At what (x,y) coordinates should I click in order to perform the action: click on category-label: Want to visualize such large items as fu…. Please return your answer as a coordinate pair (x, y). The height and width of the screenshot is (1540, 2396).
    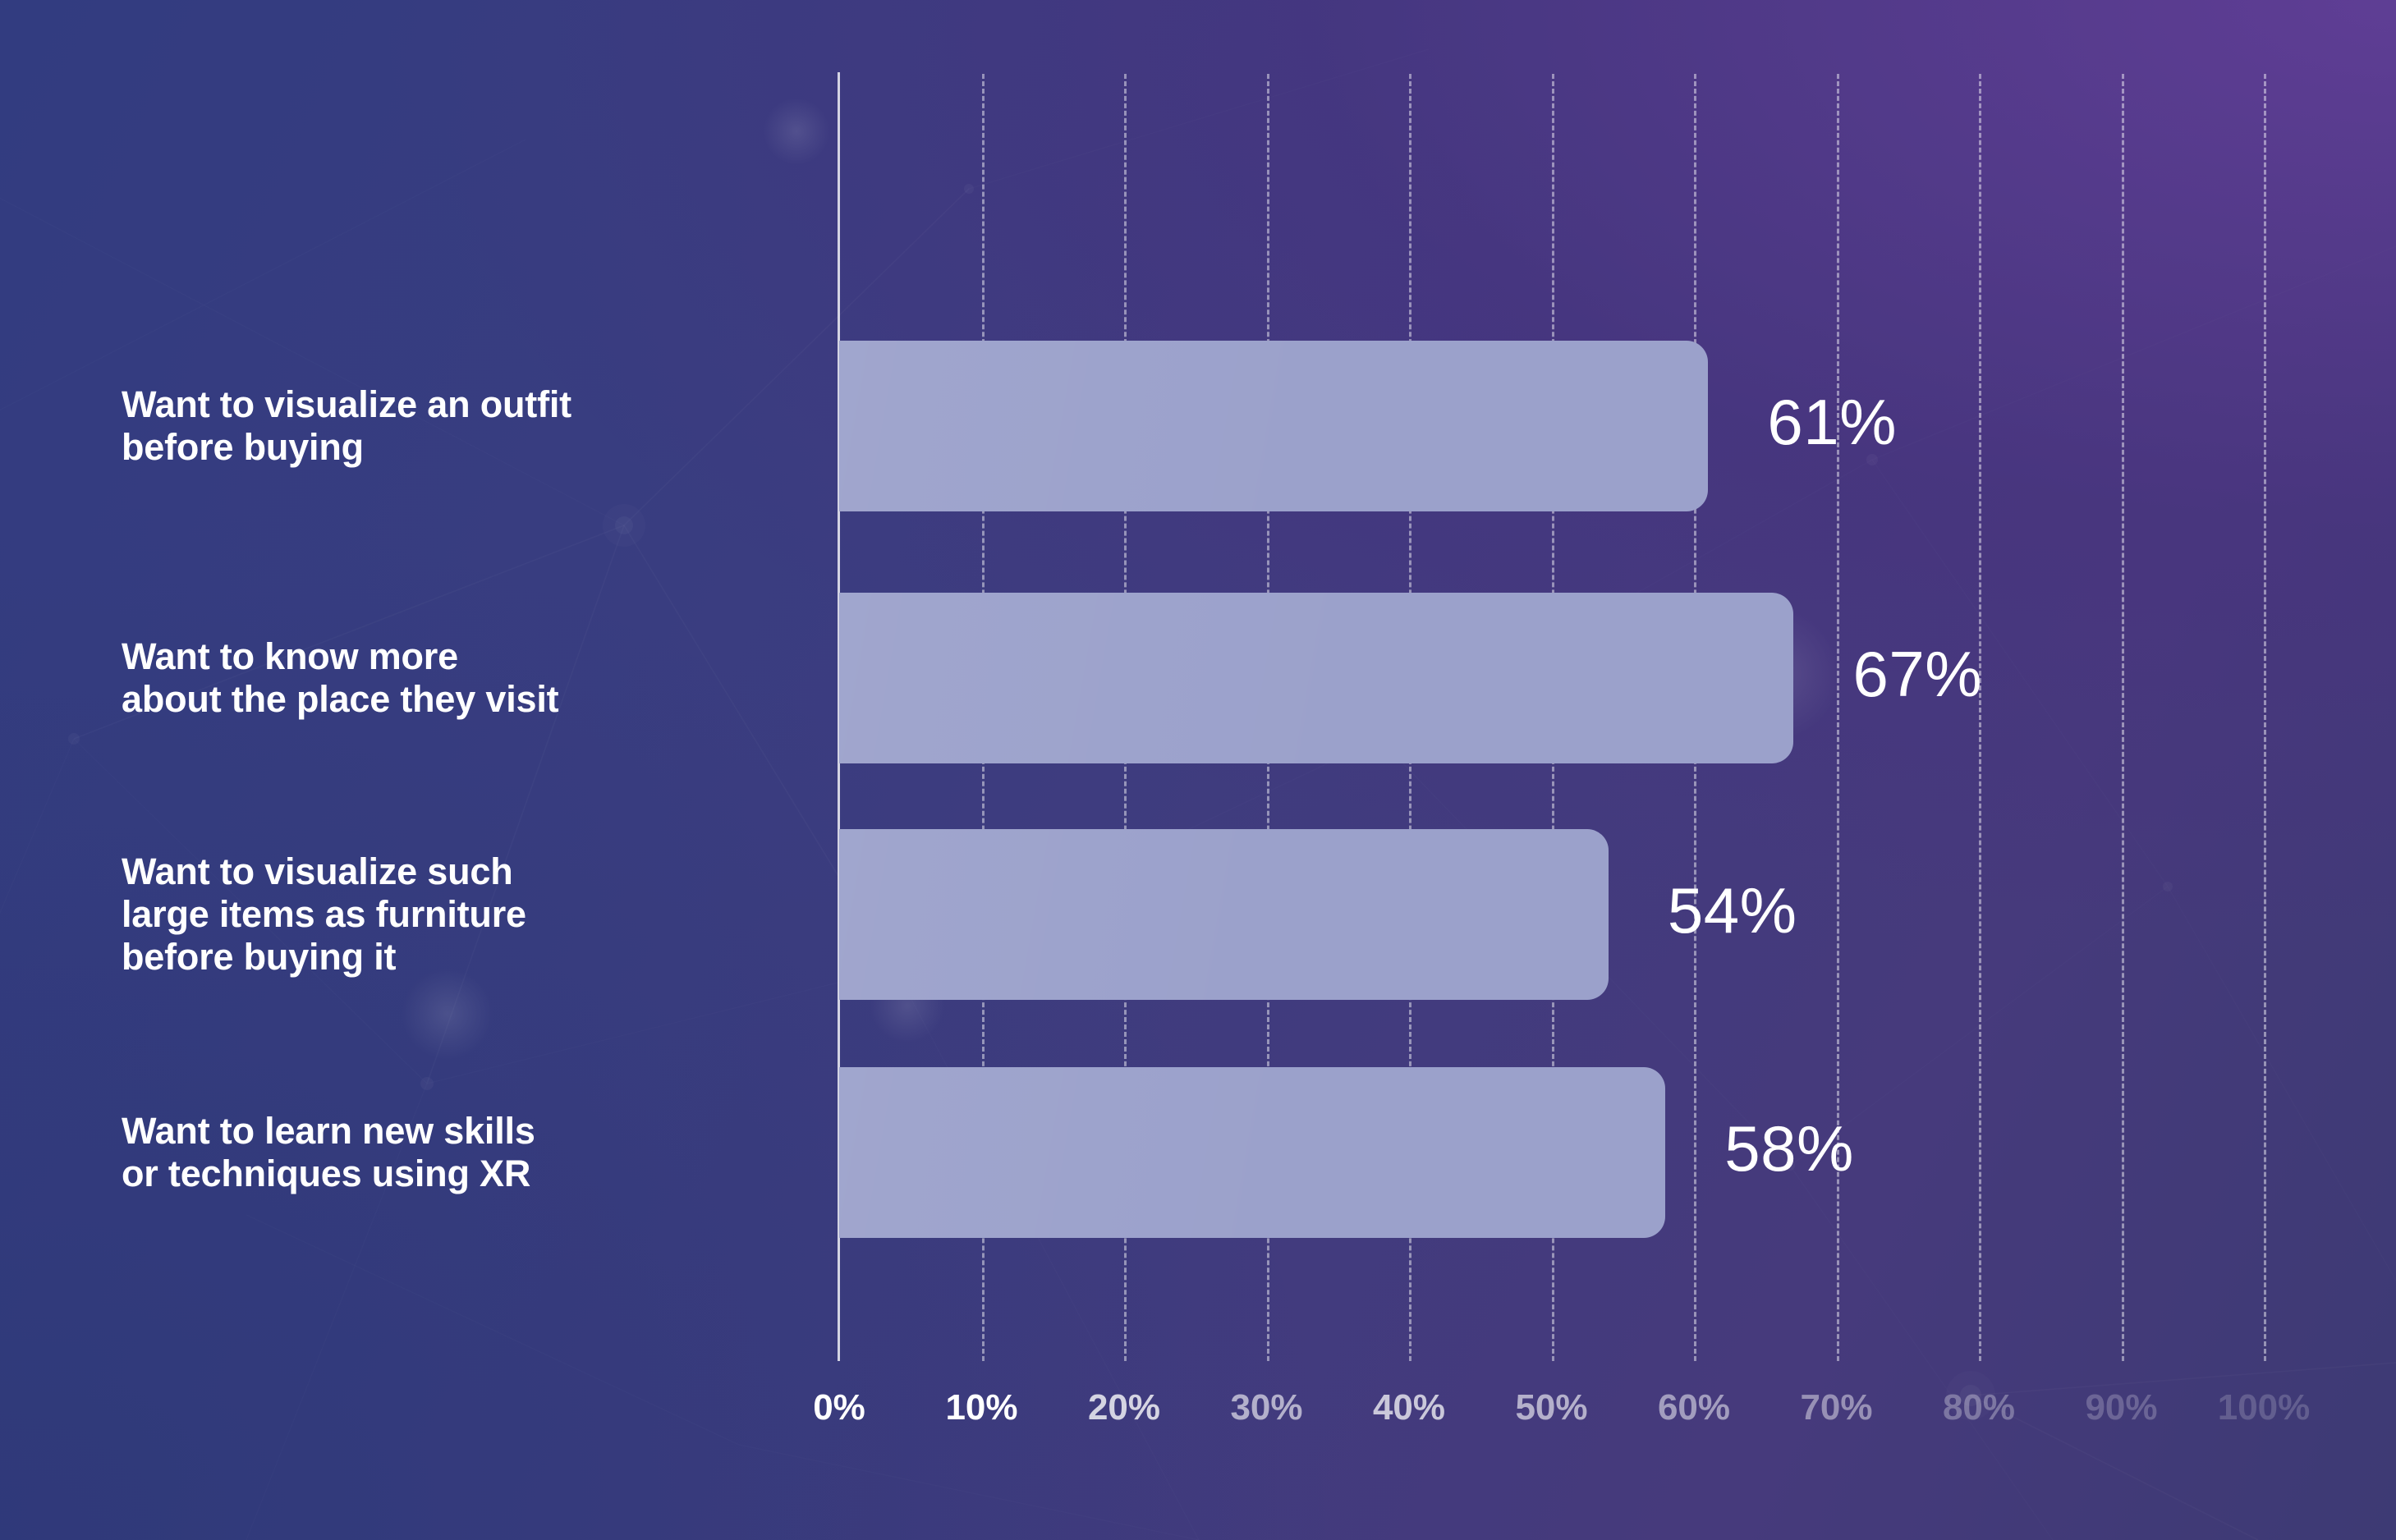
    Looking at the image, I should click on (324, 914).